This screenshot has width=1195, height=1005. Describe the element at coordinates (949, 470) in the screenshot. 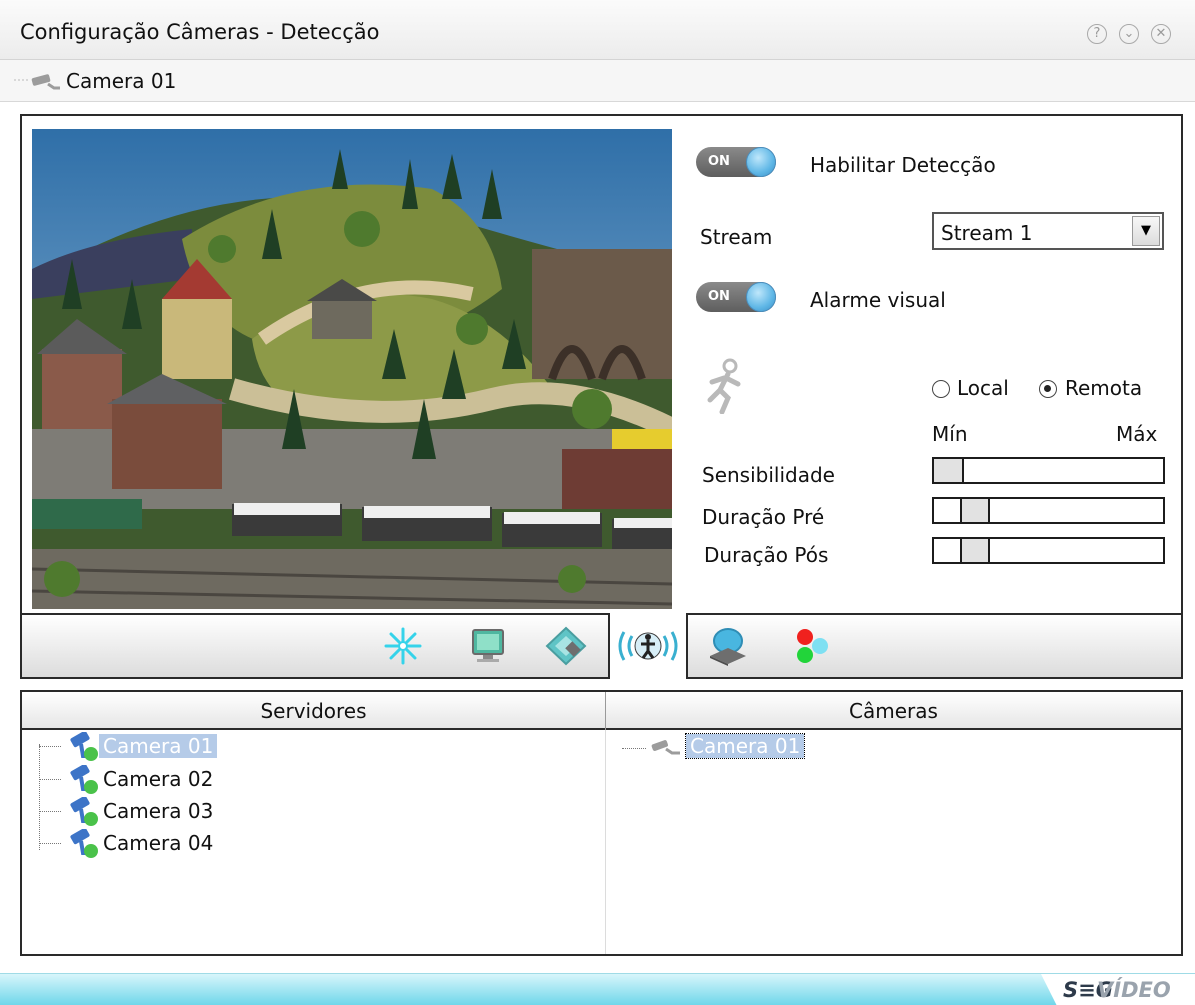

I see `sensitivity-slider-thumb` at that location.